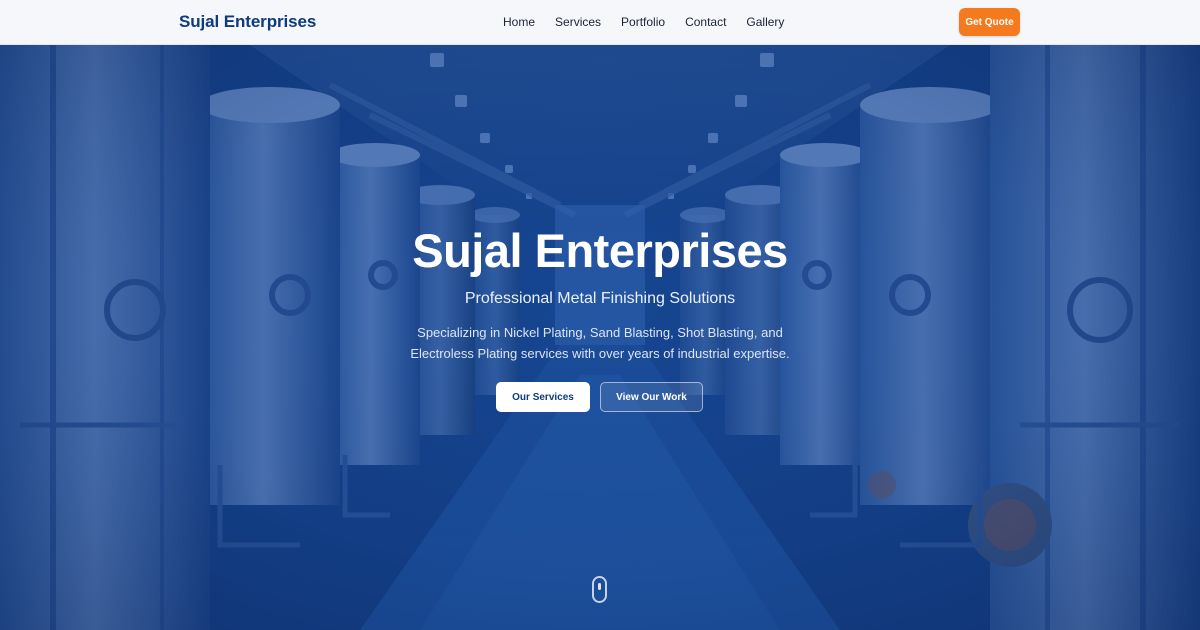  I want to click on hero-subtitle: Professional Metal Finishing Solutions, so click(600, 298).